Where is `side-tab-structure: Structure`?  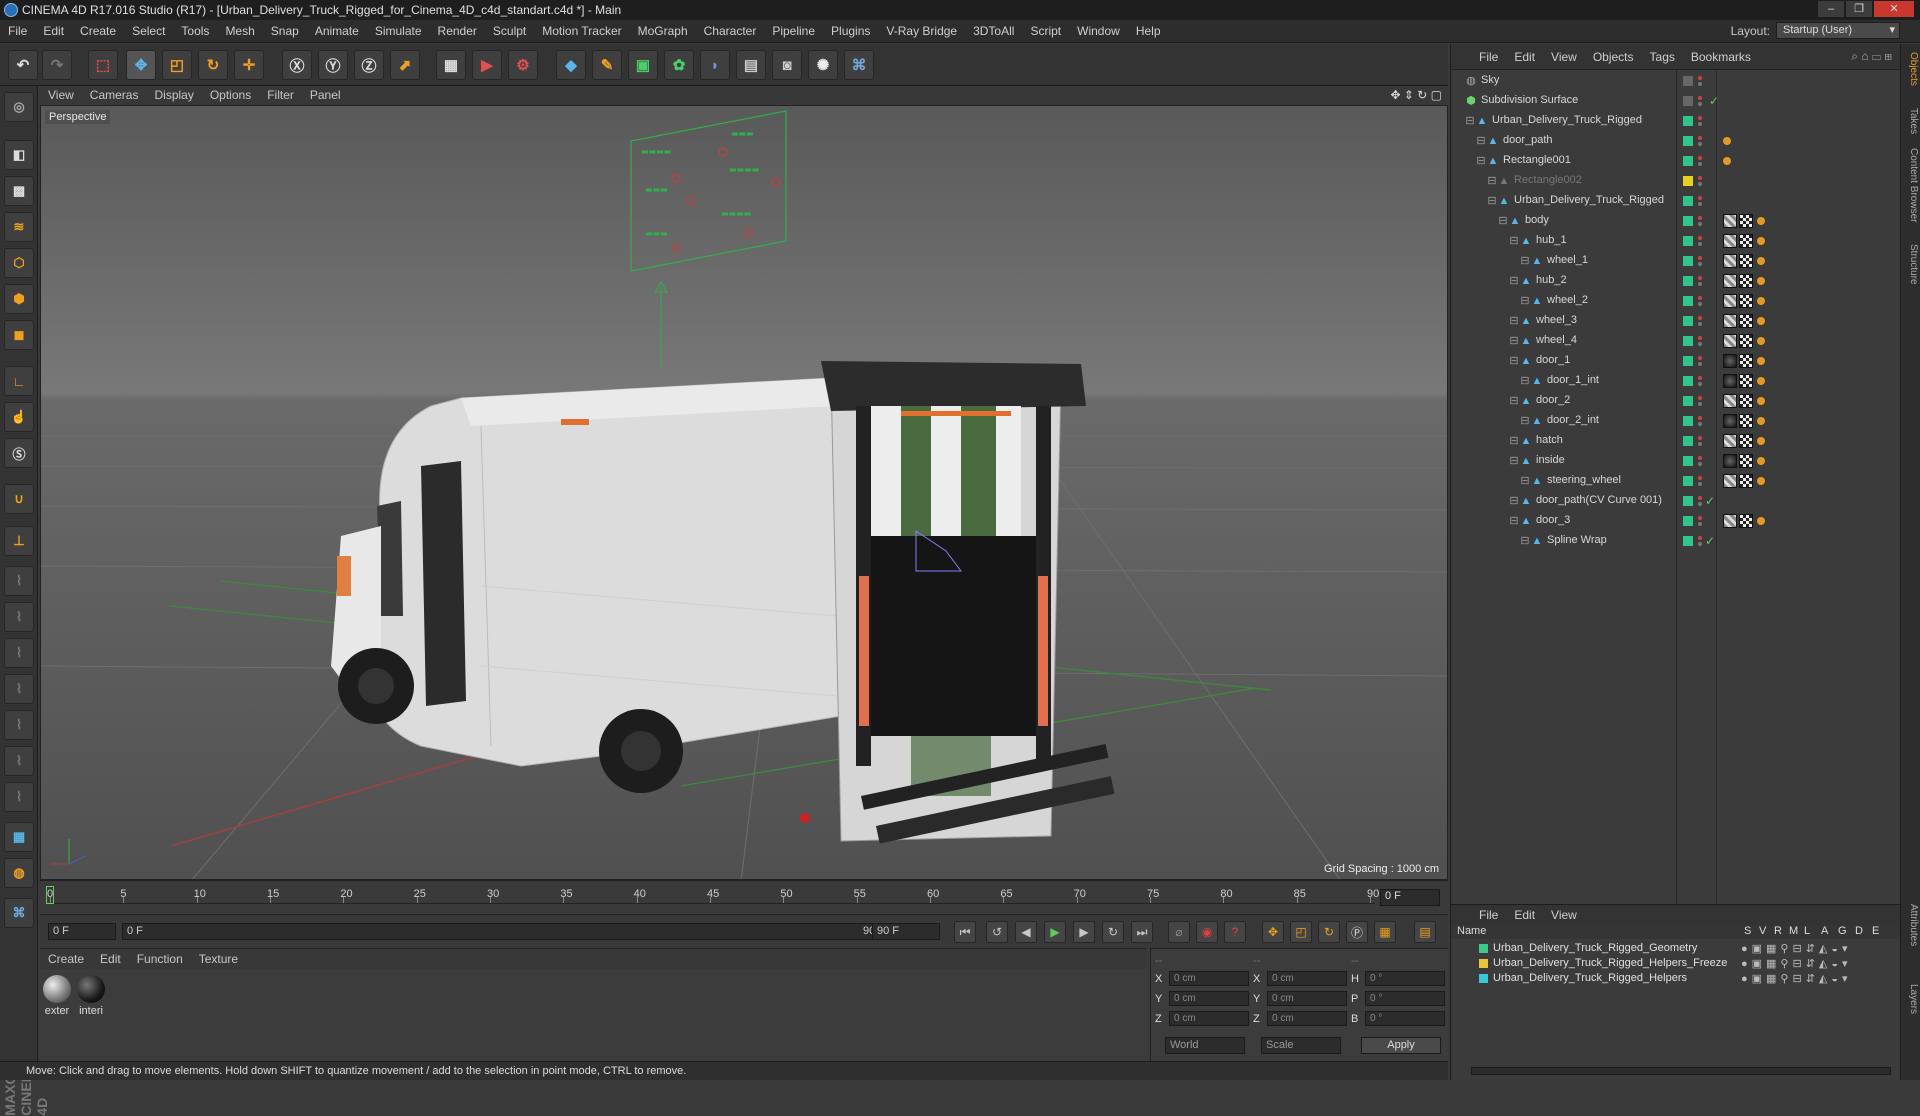 side-tab-structure: Structure is located at coordinates (1911, 264).